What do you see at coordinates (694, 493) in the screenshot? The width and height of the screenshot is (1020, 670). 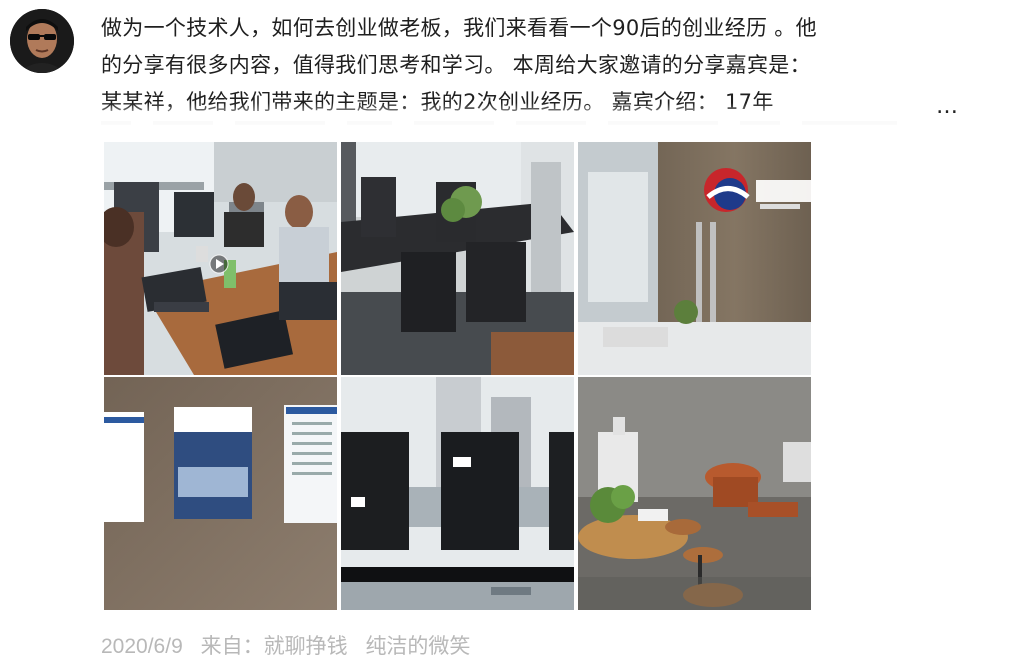 I see `photo-lounge-area` at bounding box center [694, 493].